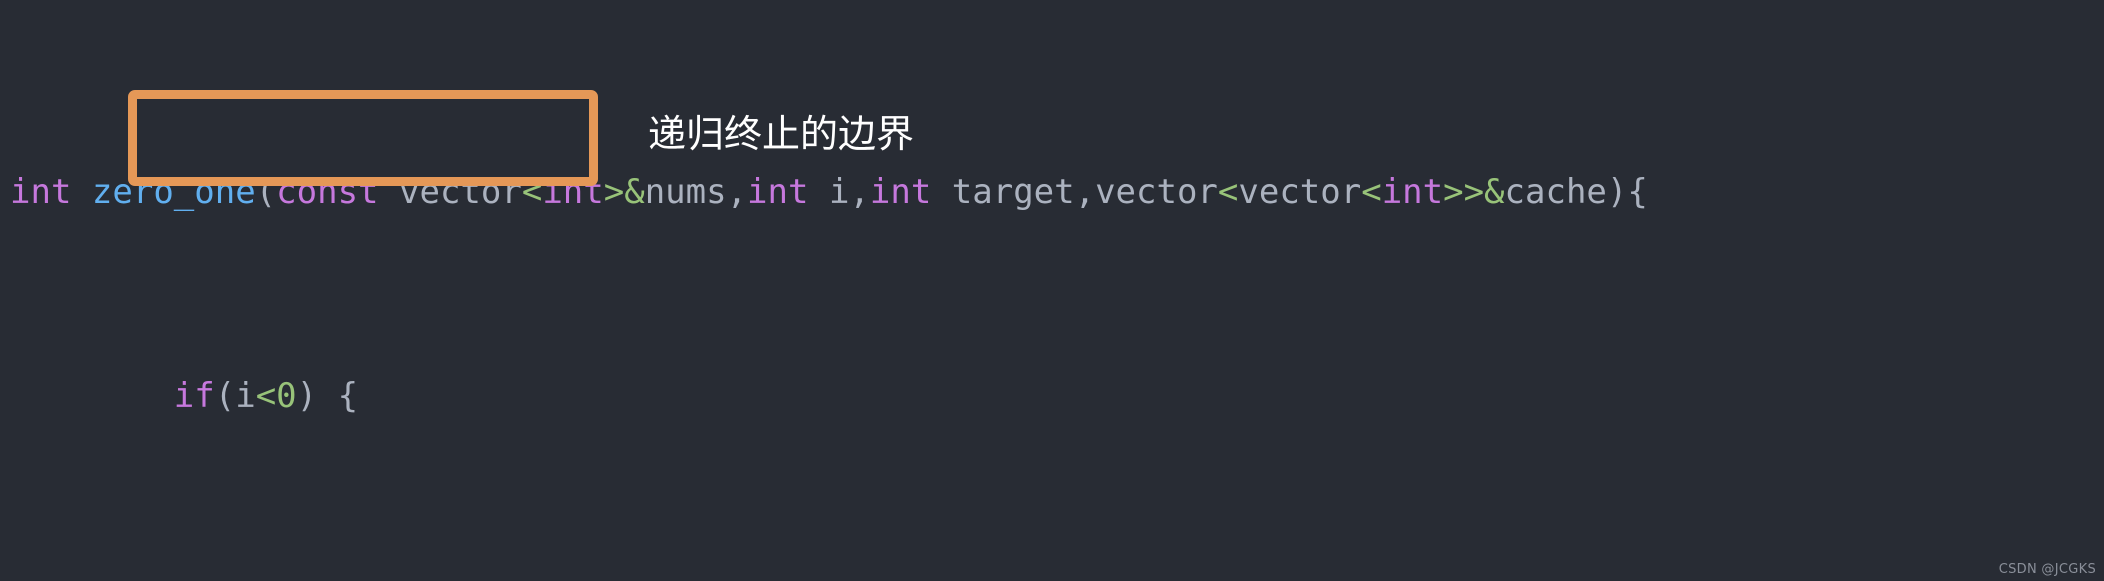  What do you see at coordinates (338, 396) in the screenshot?
I see `token-punct: {` at bounding box center [338, 396].